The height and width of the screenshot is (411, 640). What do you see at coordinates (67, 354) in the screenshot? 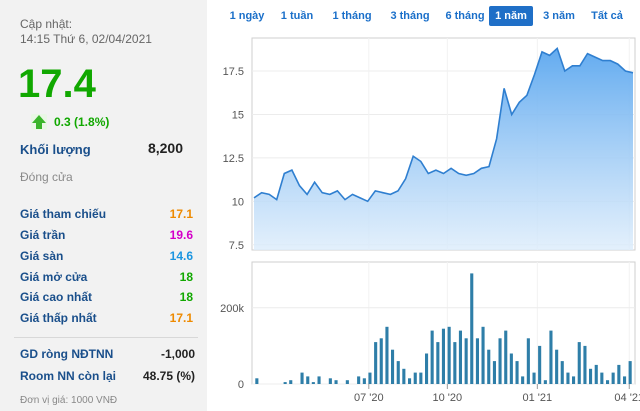
I see `foreign-net-label: GD ròng NĐTNN` at bounding box center [67, 354].